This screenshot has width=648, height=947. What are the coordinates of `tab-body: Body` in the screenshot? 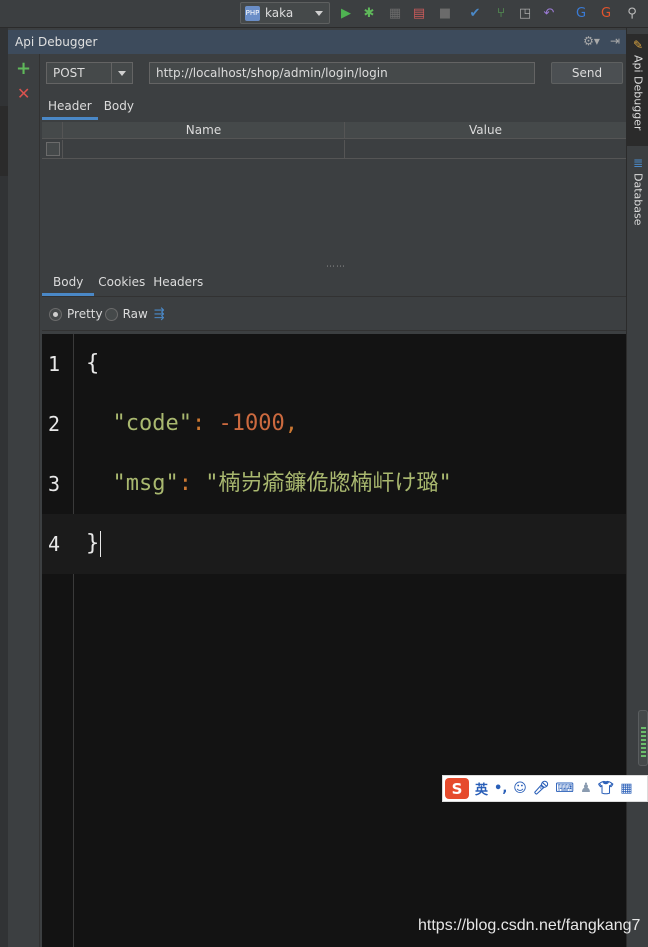 It's located at (119, 108).